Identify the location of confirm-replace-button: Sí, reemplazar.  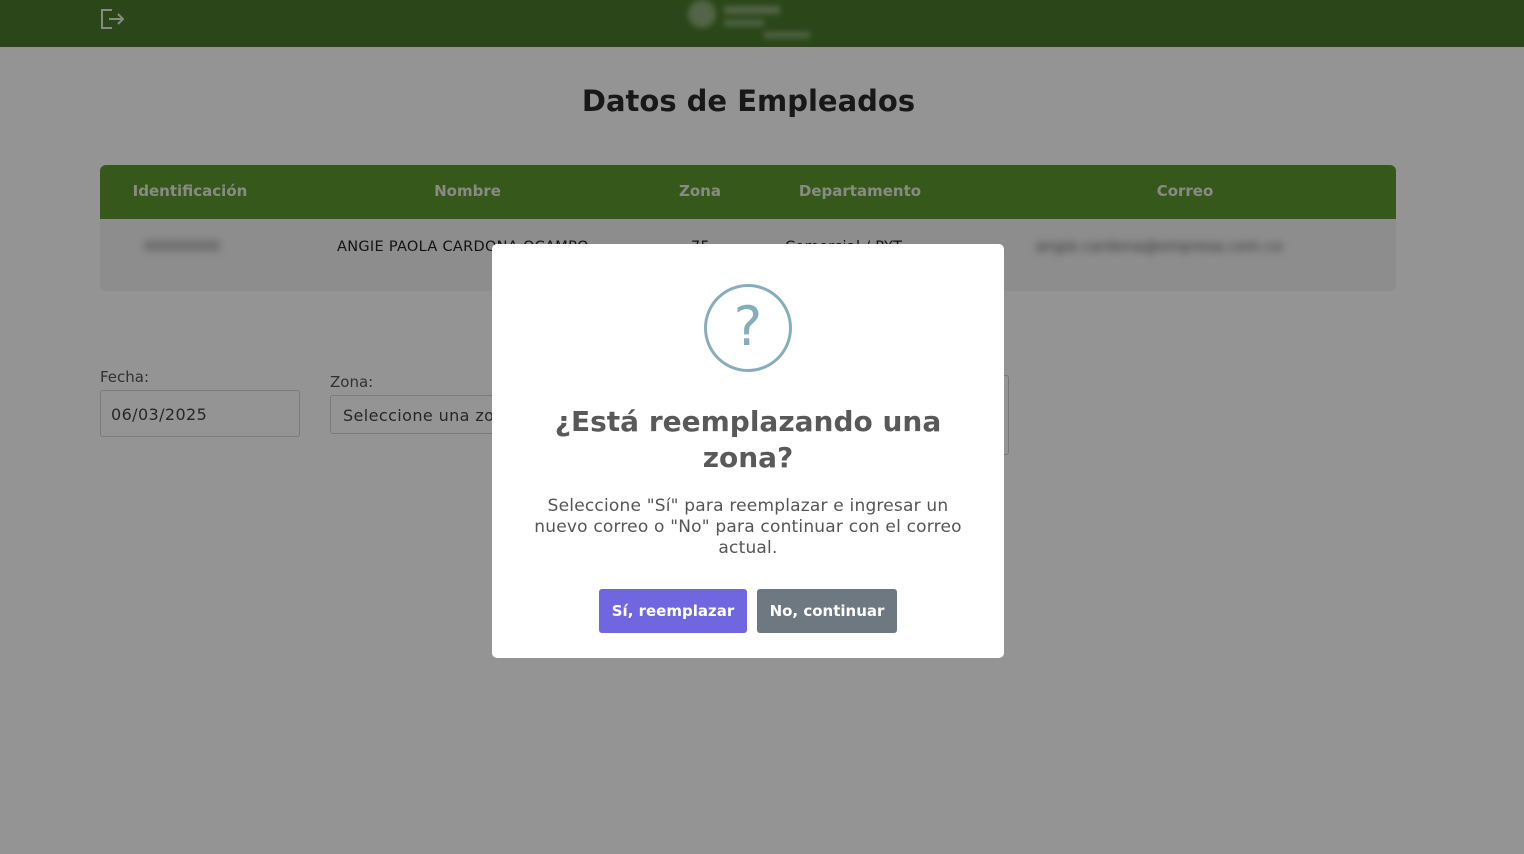
(673, 611).